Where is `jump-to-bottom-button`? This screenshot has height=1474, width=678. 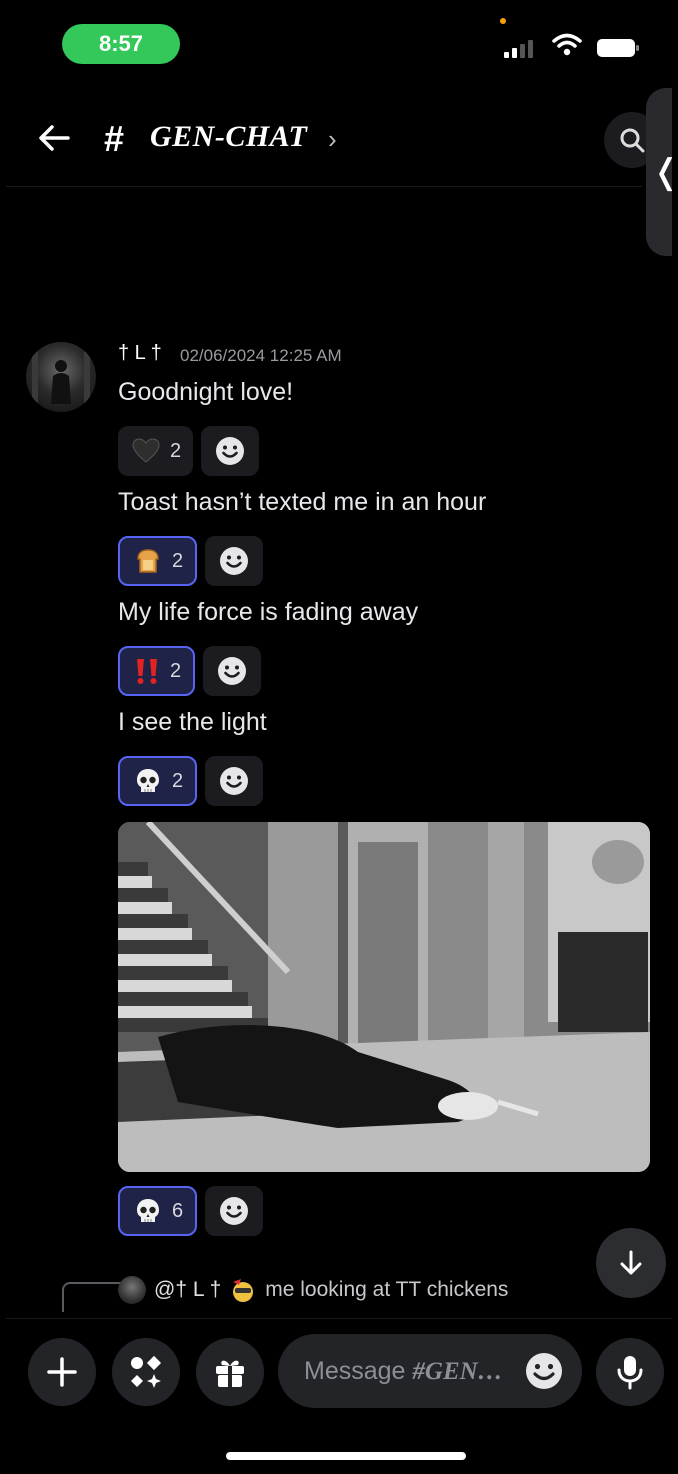
jump-to-bottom-button is located at coordinates (631, 1263).